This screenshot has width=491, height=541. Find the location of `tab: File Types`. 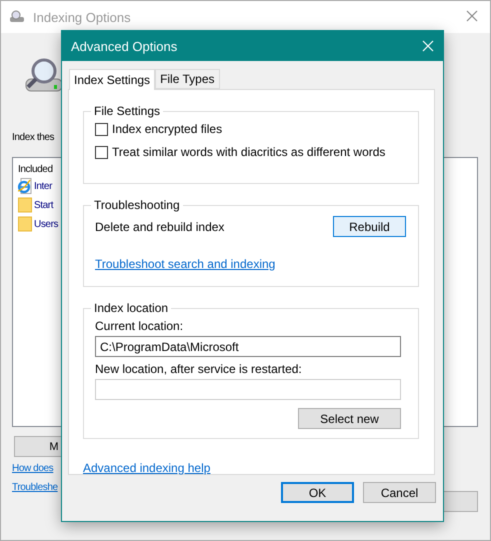

tab: File Types is located at coordinates (187, 79).